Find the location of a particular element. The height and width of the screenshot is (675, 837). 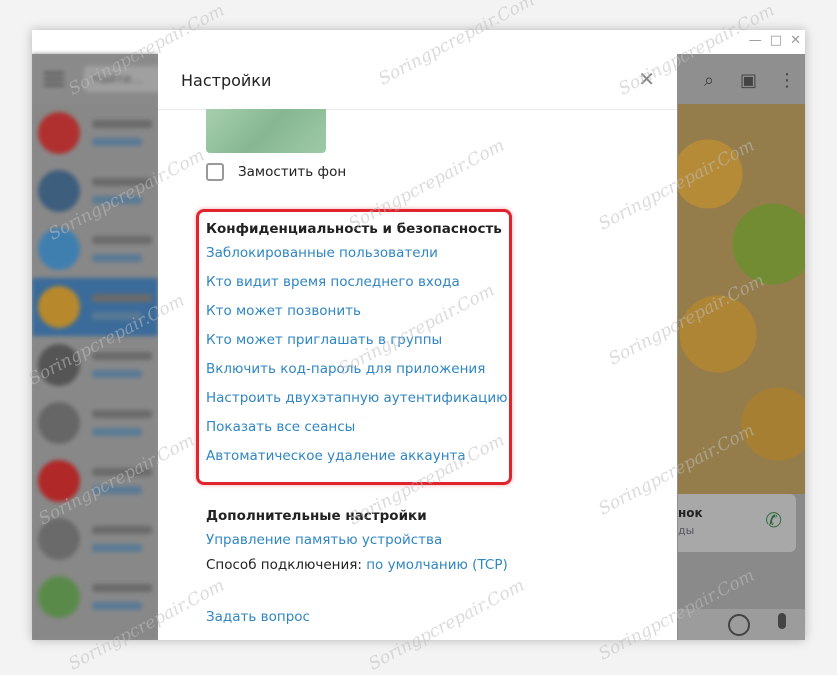

chat-wallpaper is located at coordinates (741, 299).